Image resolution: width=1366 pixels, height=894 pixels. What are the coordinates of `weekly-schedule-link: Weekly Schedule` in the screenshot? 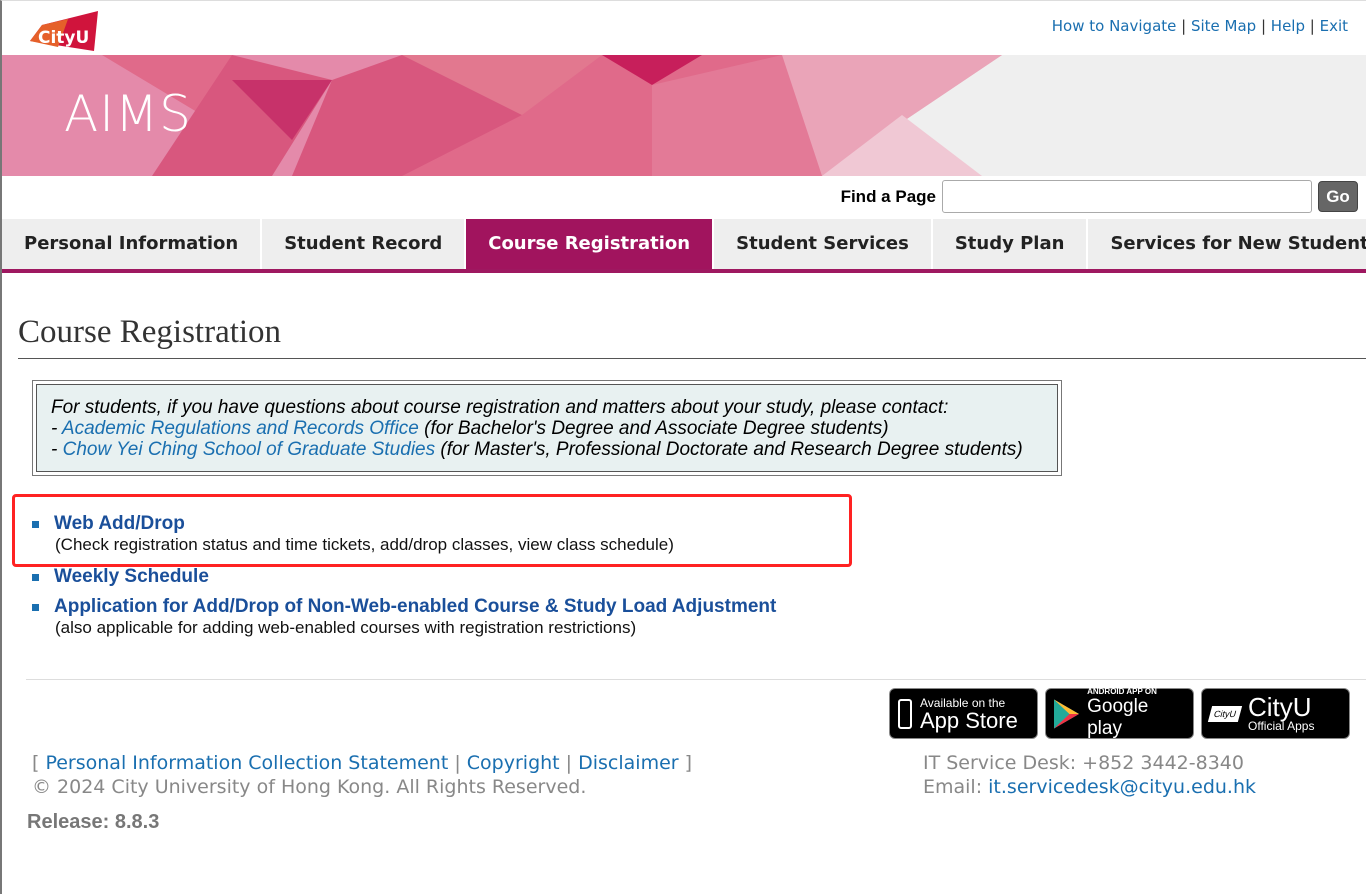 It's located at (131, 576).